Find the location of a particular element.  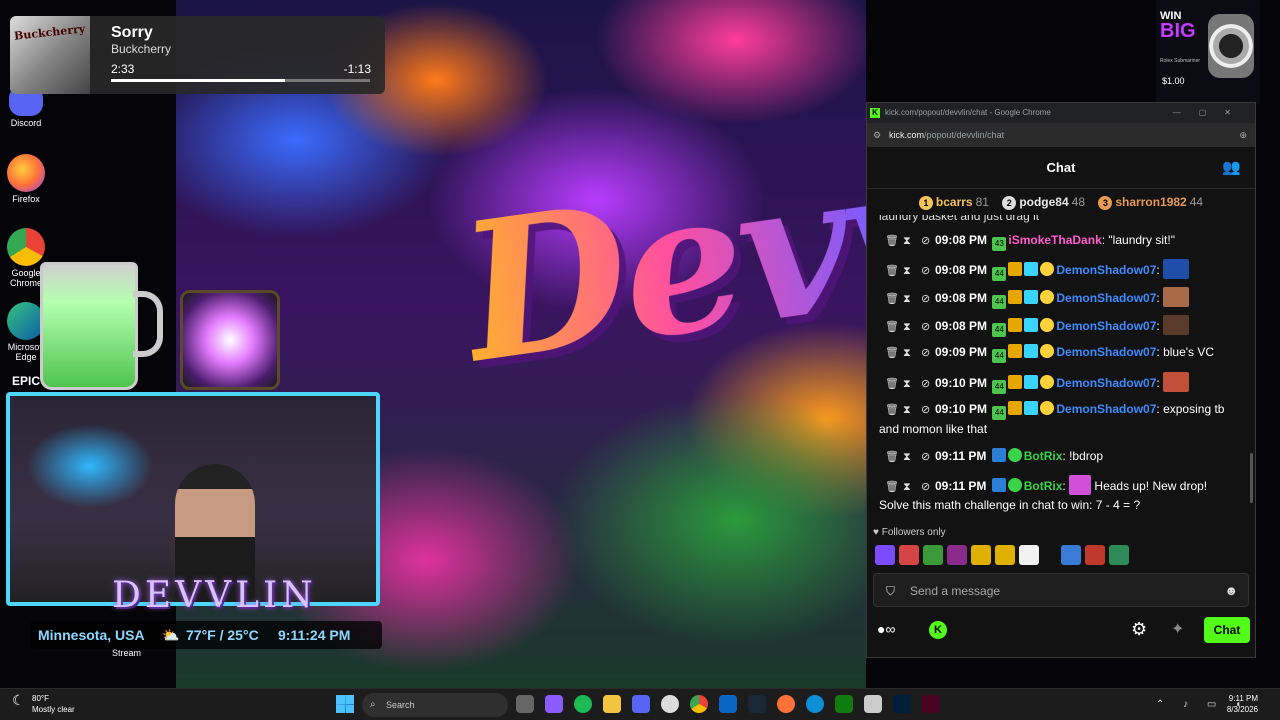

xbox-icon is located at coordinates (844, 704).